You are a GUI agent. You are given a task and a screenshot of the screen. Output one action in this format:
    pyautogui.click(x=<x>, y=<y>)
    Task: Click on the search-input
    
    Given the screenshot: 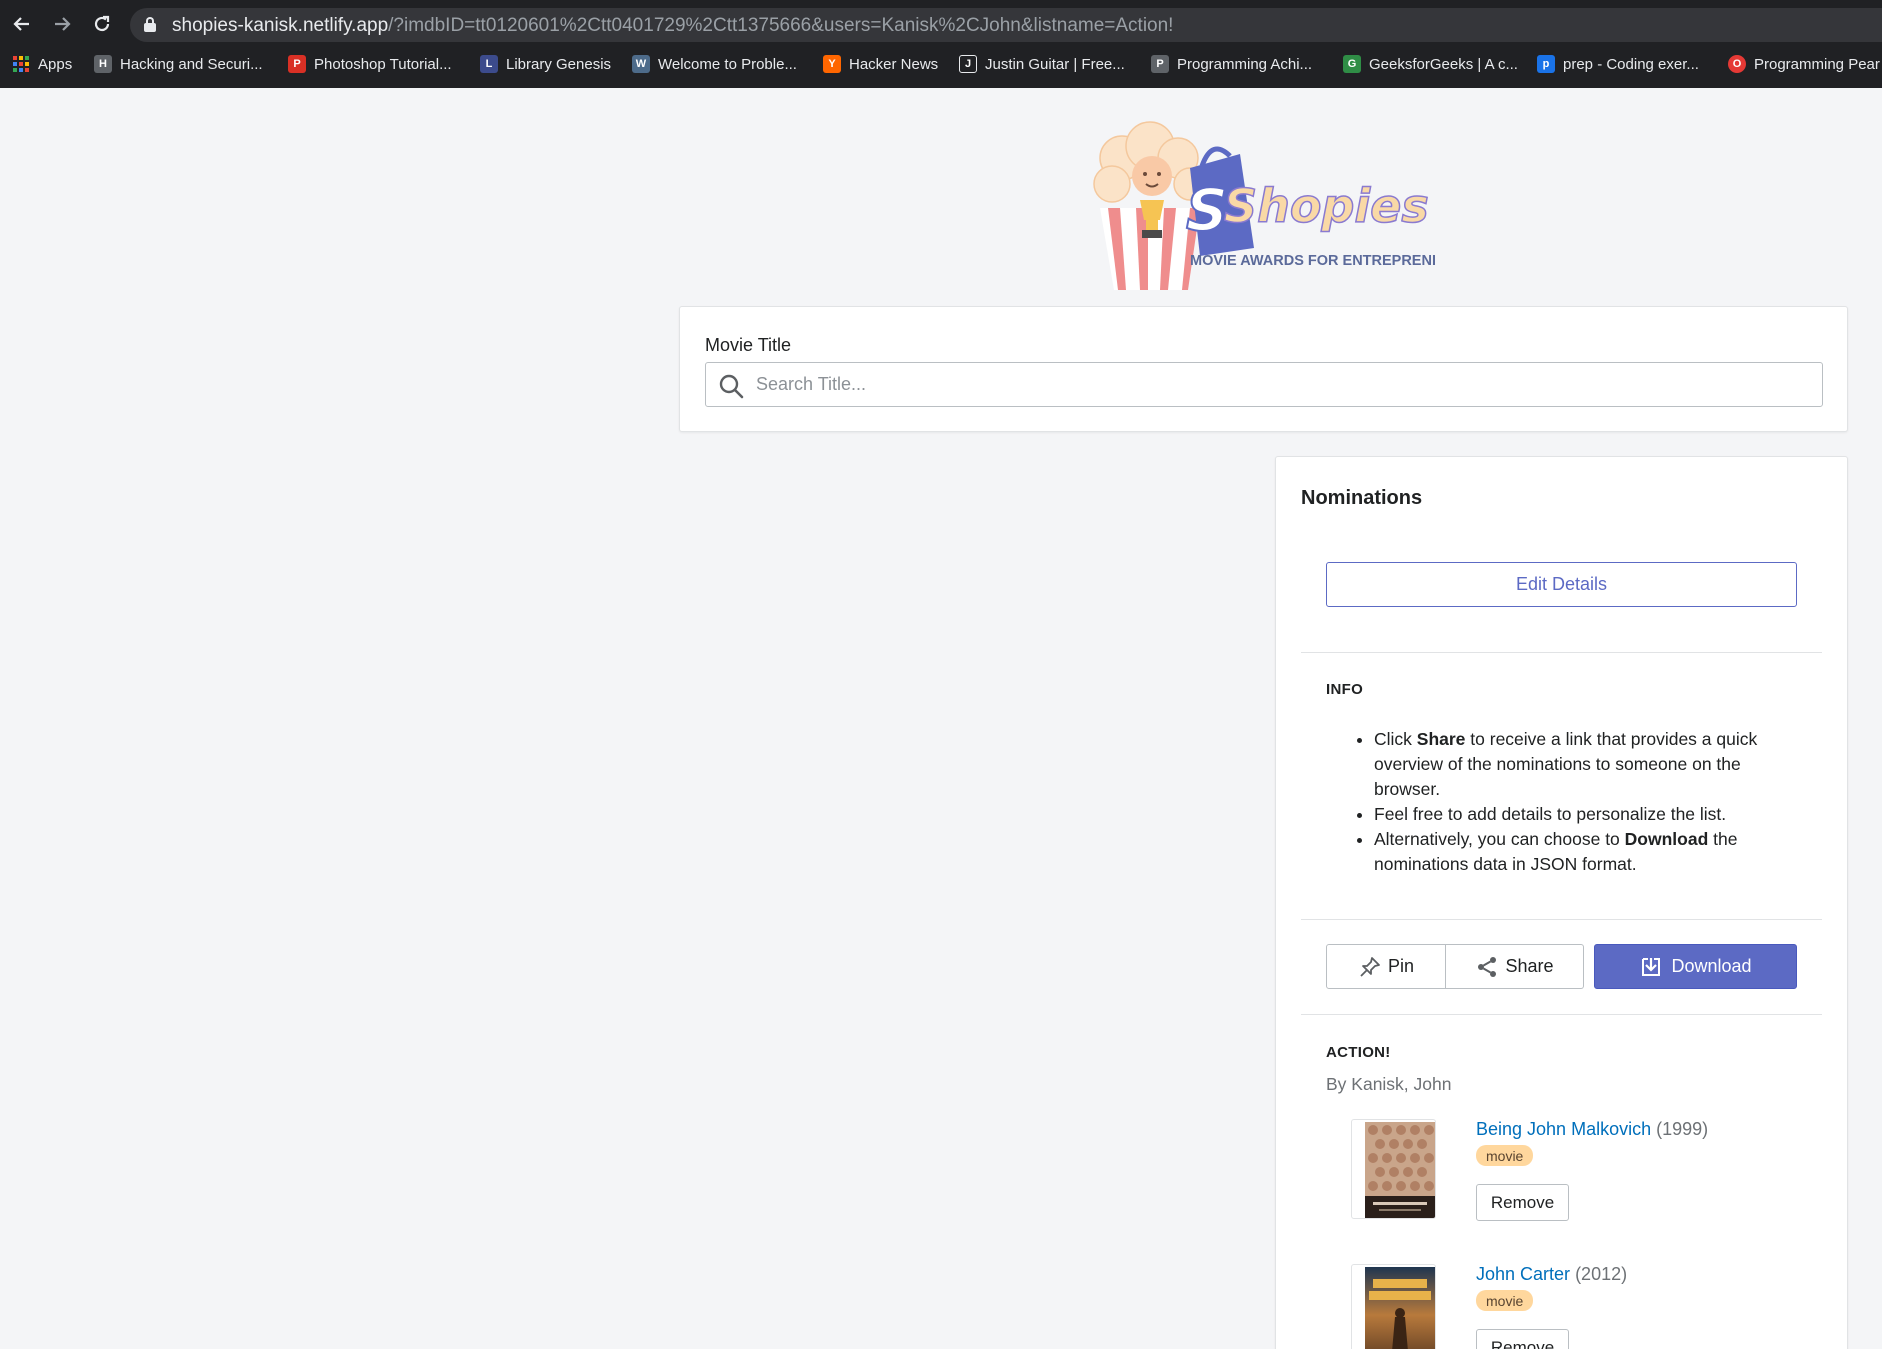 What is the action you would take?
    pyautogui.click(x=1281, y=384)
    